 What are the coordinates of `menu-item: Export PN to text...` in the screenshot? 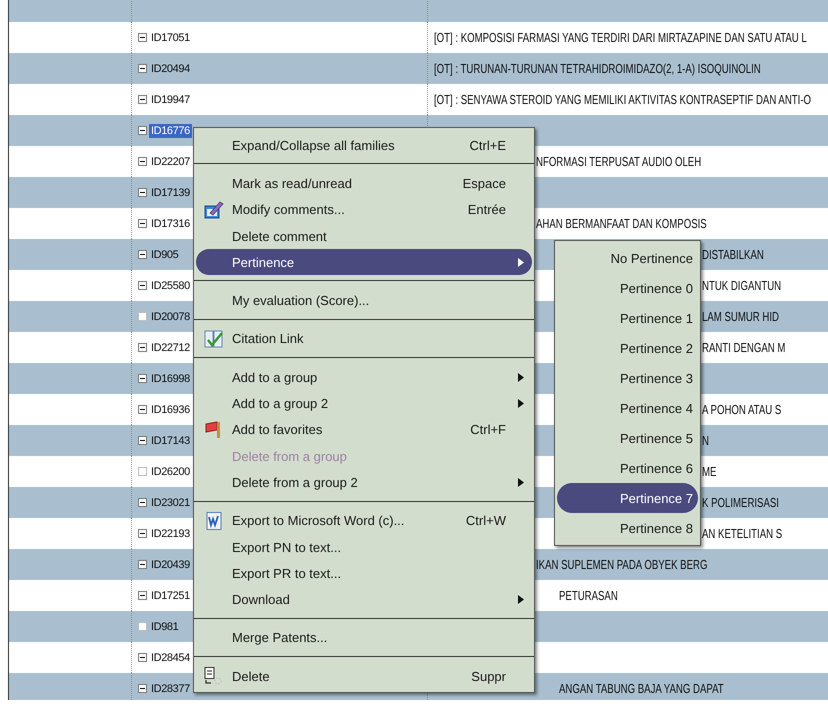 It's located at (364, 547).